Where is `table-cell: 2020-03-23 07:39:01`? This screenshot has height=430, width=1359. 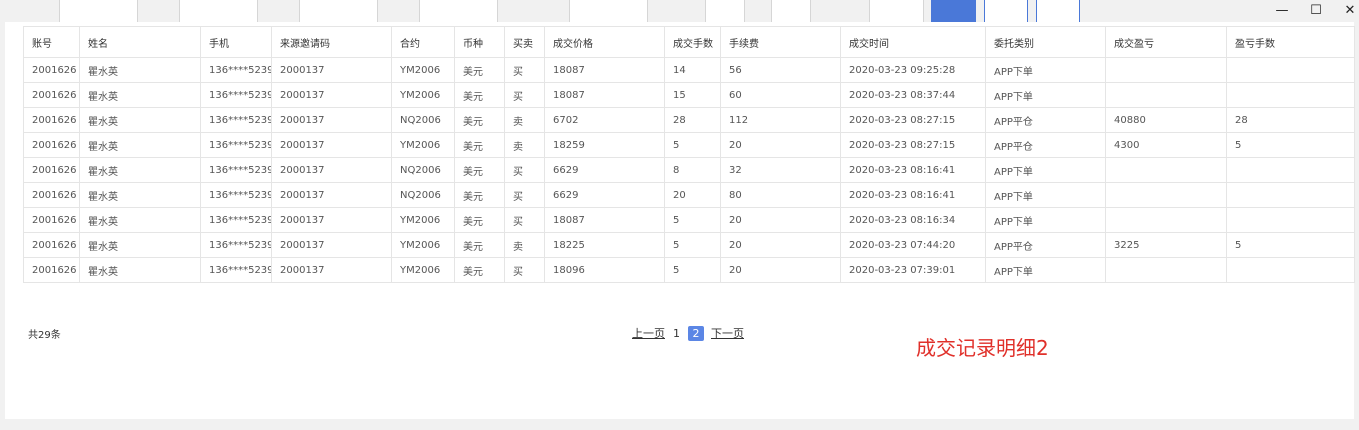 table-cell: 2020-03-23 07:39:01 is located at coordinates (913, 270).